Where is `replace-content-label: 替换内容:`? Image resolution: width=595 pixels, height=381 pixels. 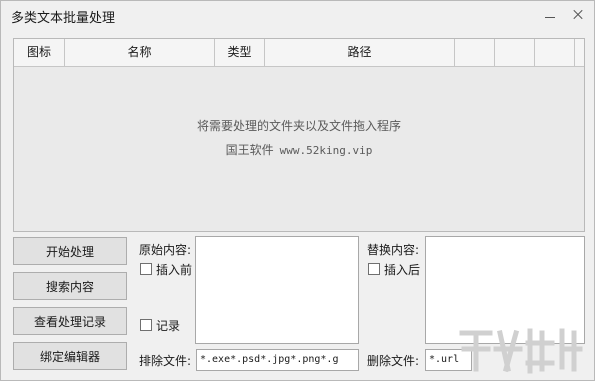 replace-content-label: 替换内容: is located at coordinates (393, 250).